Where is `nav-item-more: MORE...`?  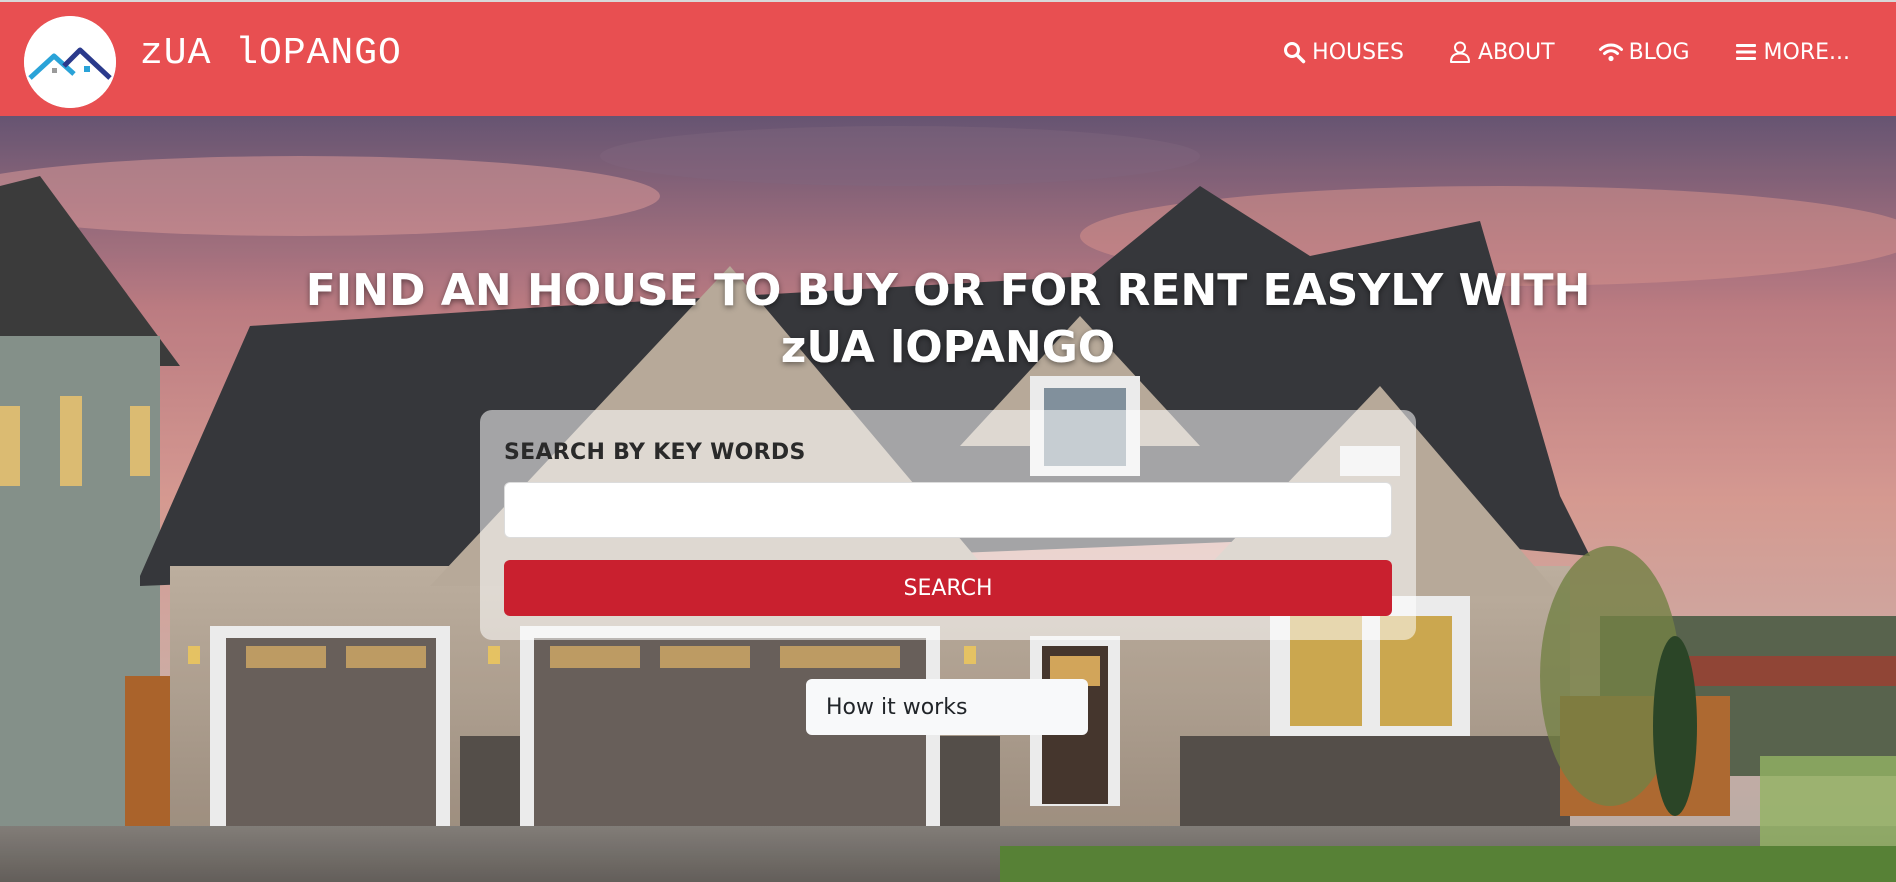 nav-item-more: MORE... is located at coordinates (1792, 52).